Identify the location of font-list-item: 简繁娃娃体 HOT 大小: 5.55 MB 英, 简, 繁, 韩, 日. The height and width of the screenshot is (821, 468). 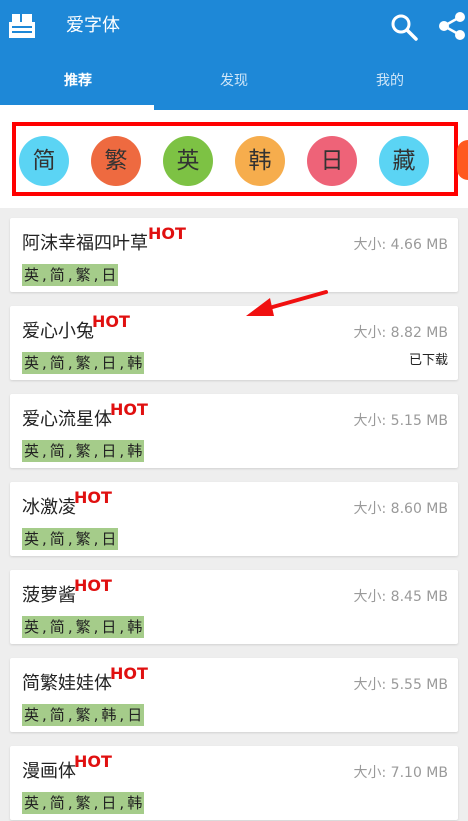
(234, 695).